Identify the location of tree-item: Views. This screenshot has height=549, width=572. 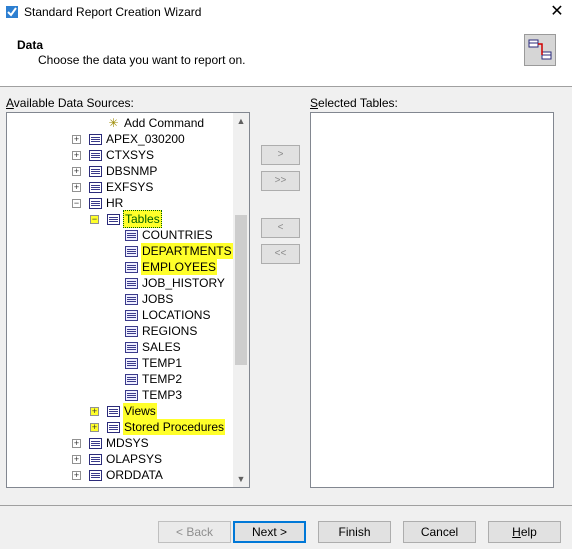
(132, 411).